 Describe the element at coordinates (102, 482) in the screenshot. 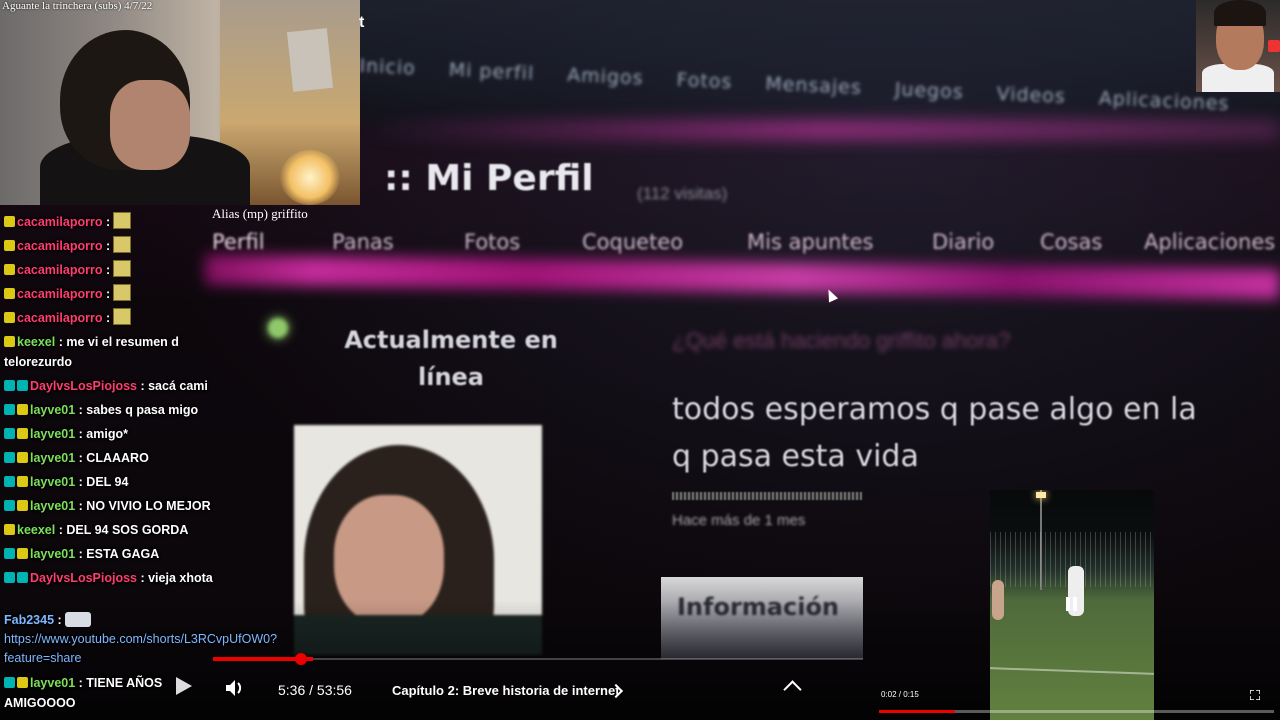

I see `chat-text: : DEL 94` at that location.